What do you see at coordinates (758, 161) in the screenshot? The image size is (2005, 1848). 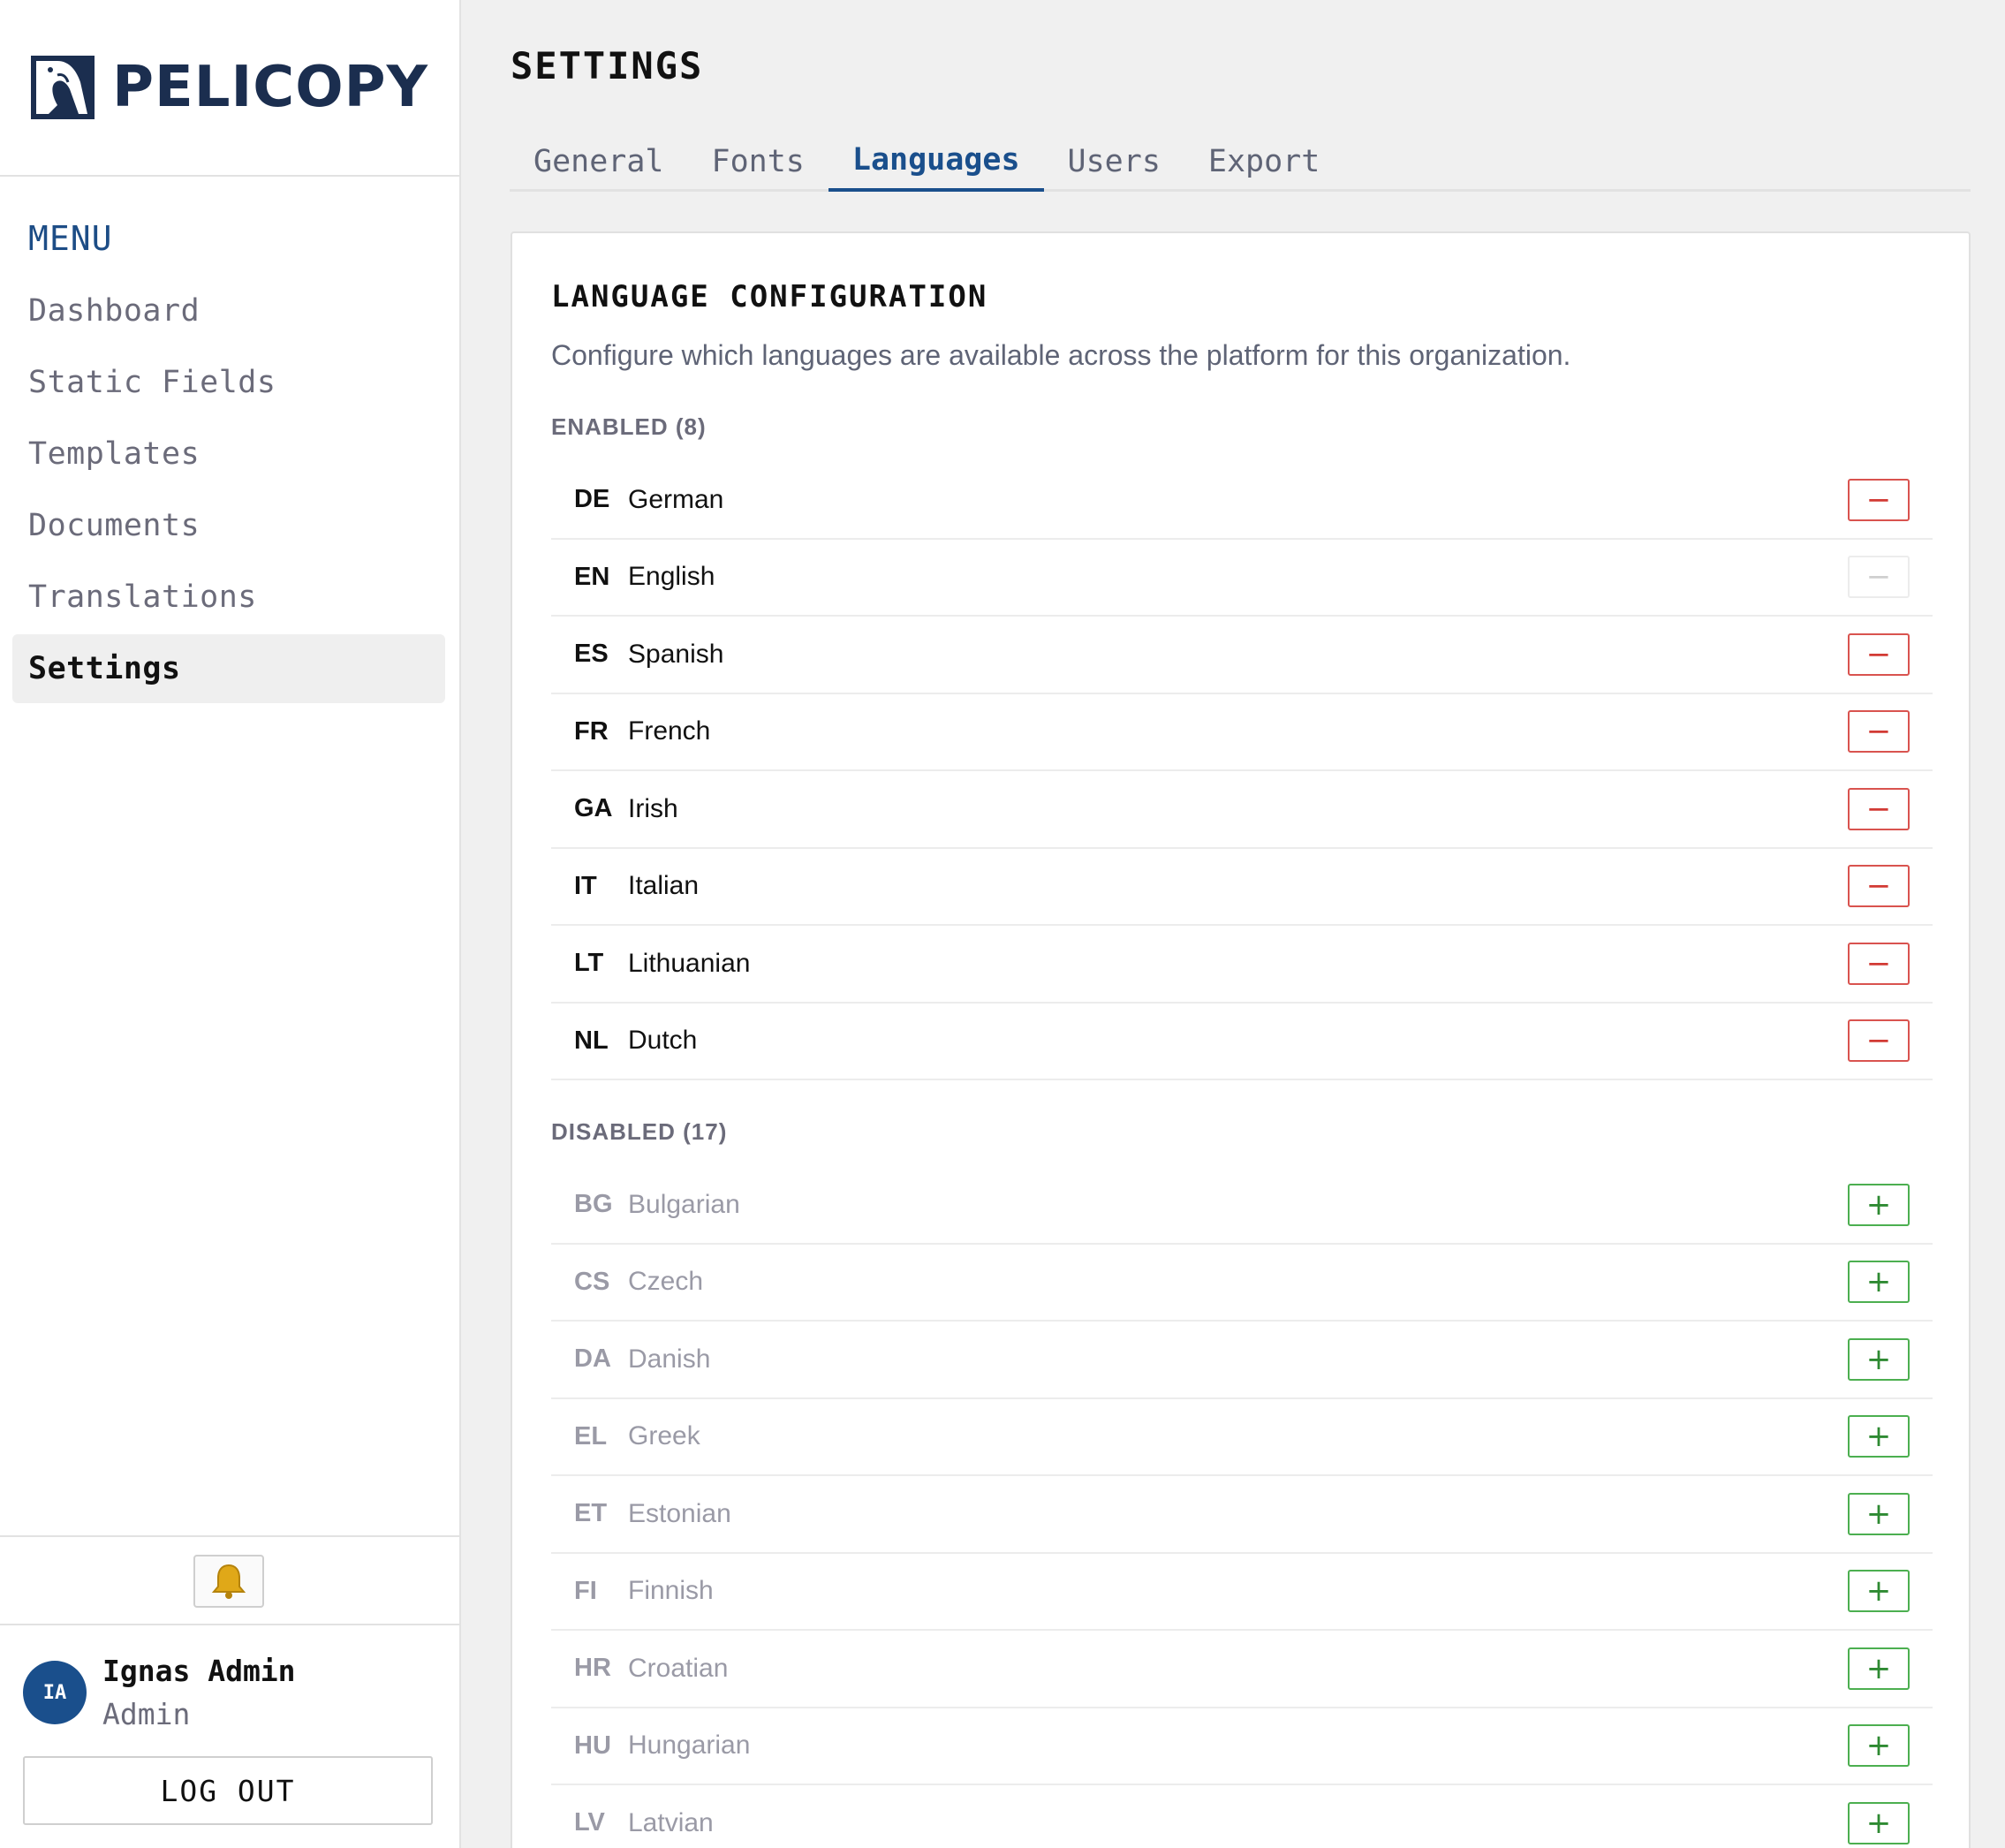 I see `tab-fonts: Fonts` at bounding box center [758, 161].